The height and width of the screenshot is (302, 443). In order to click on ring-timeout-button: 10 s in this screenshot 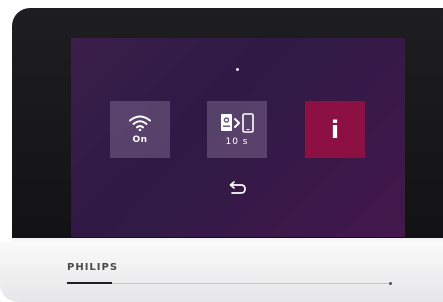, I will do `click(237, 129)`.